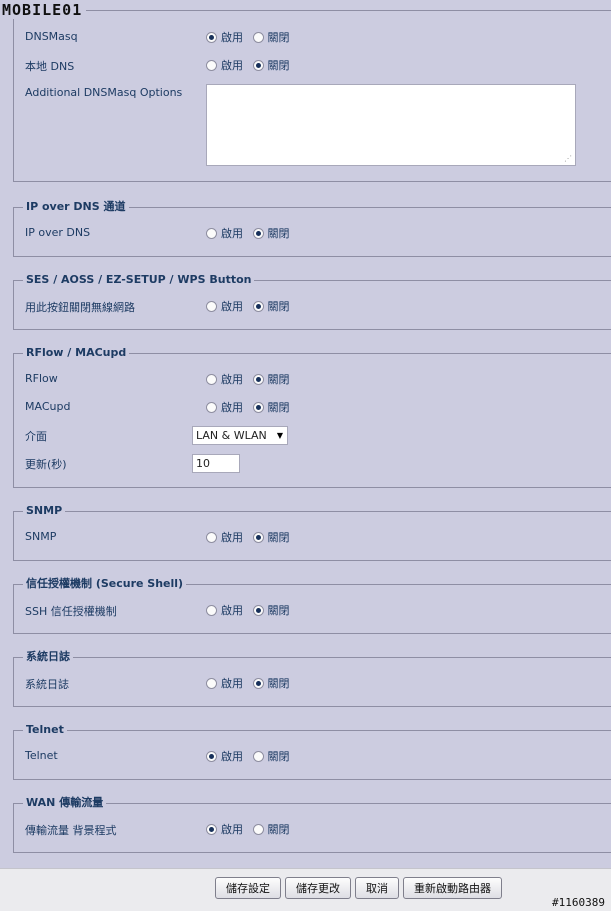 The height and width of the screenshot is (911, 611). Describe the element at coordinates (278, 233) in the screenshot. I see `ip-over-dns-disable-label: 關閉` at that location.